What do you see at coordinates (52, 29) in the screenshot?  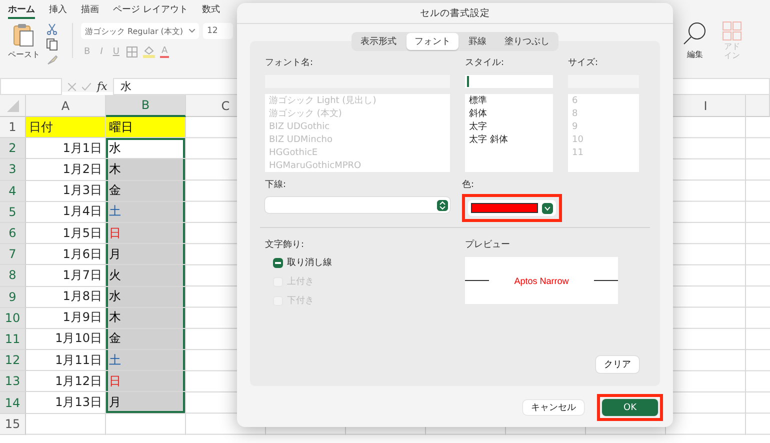 I see `scissors-icon` at bounding box center [52, 29].